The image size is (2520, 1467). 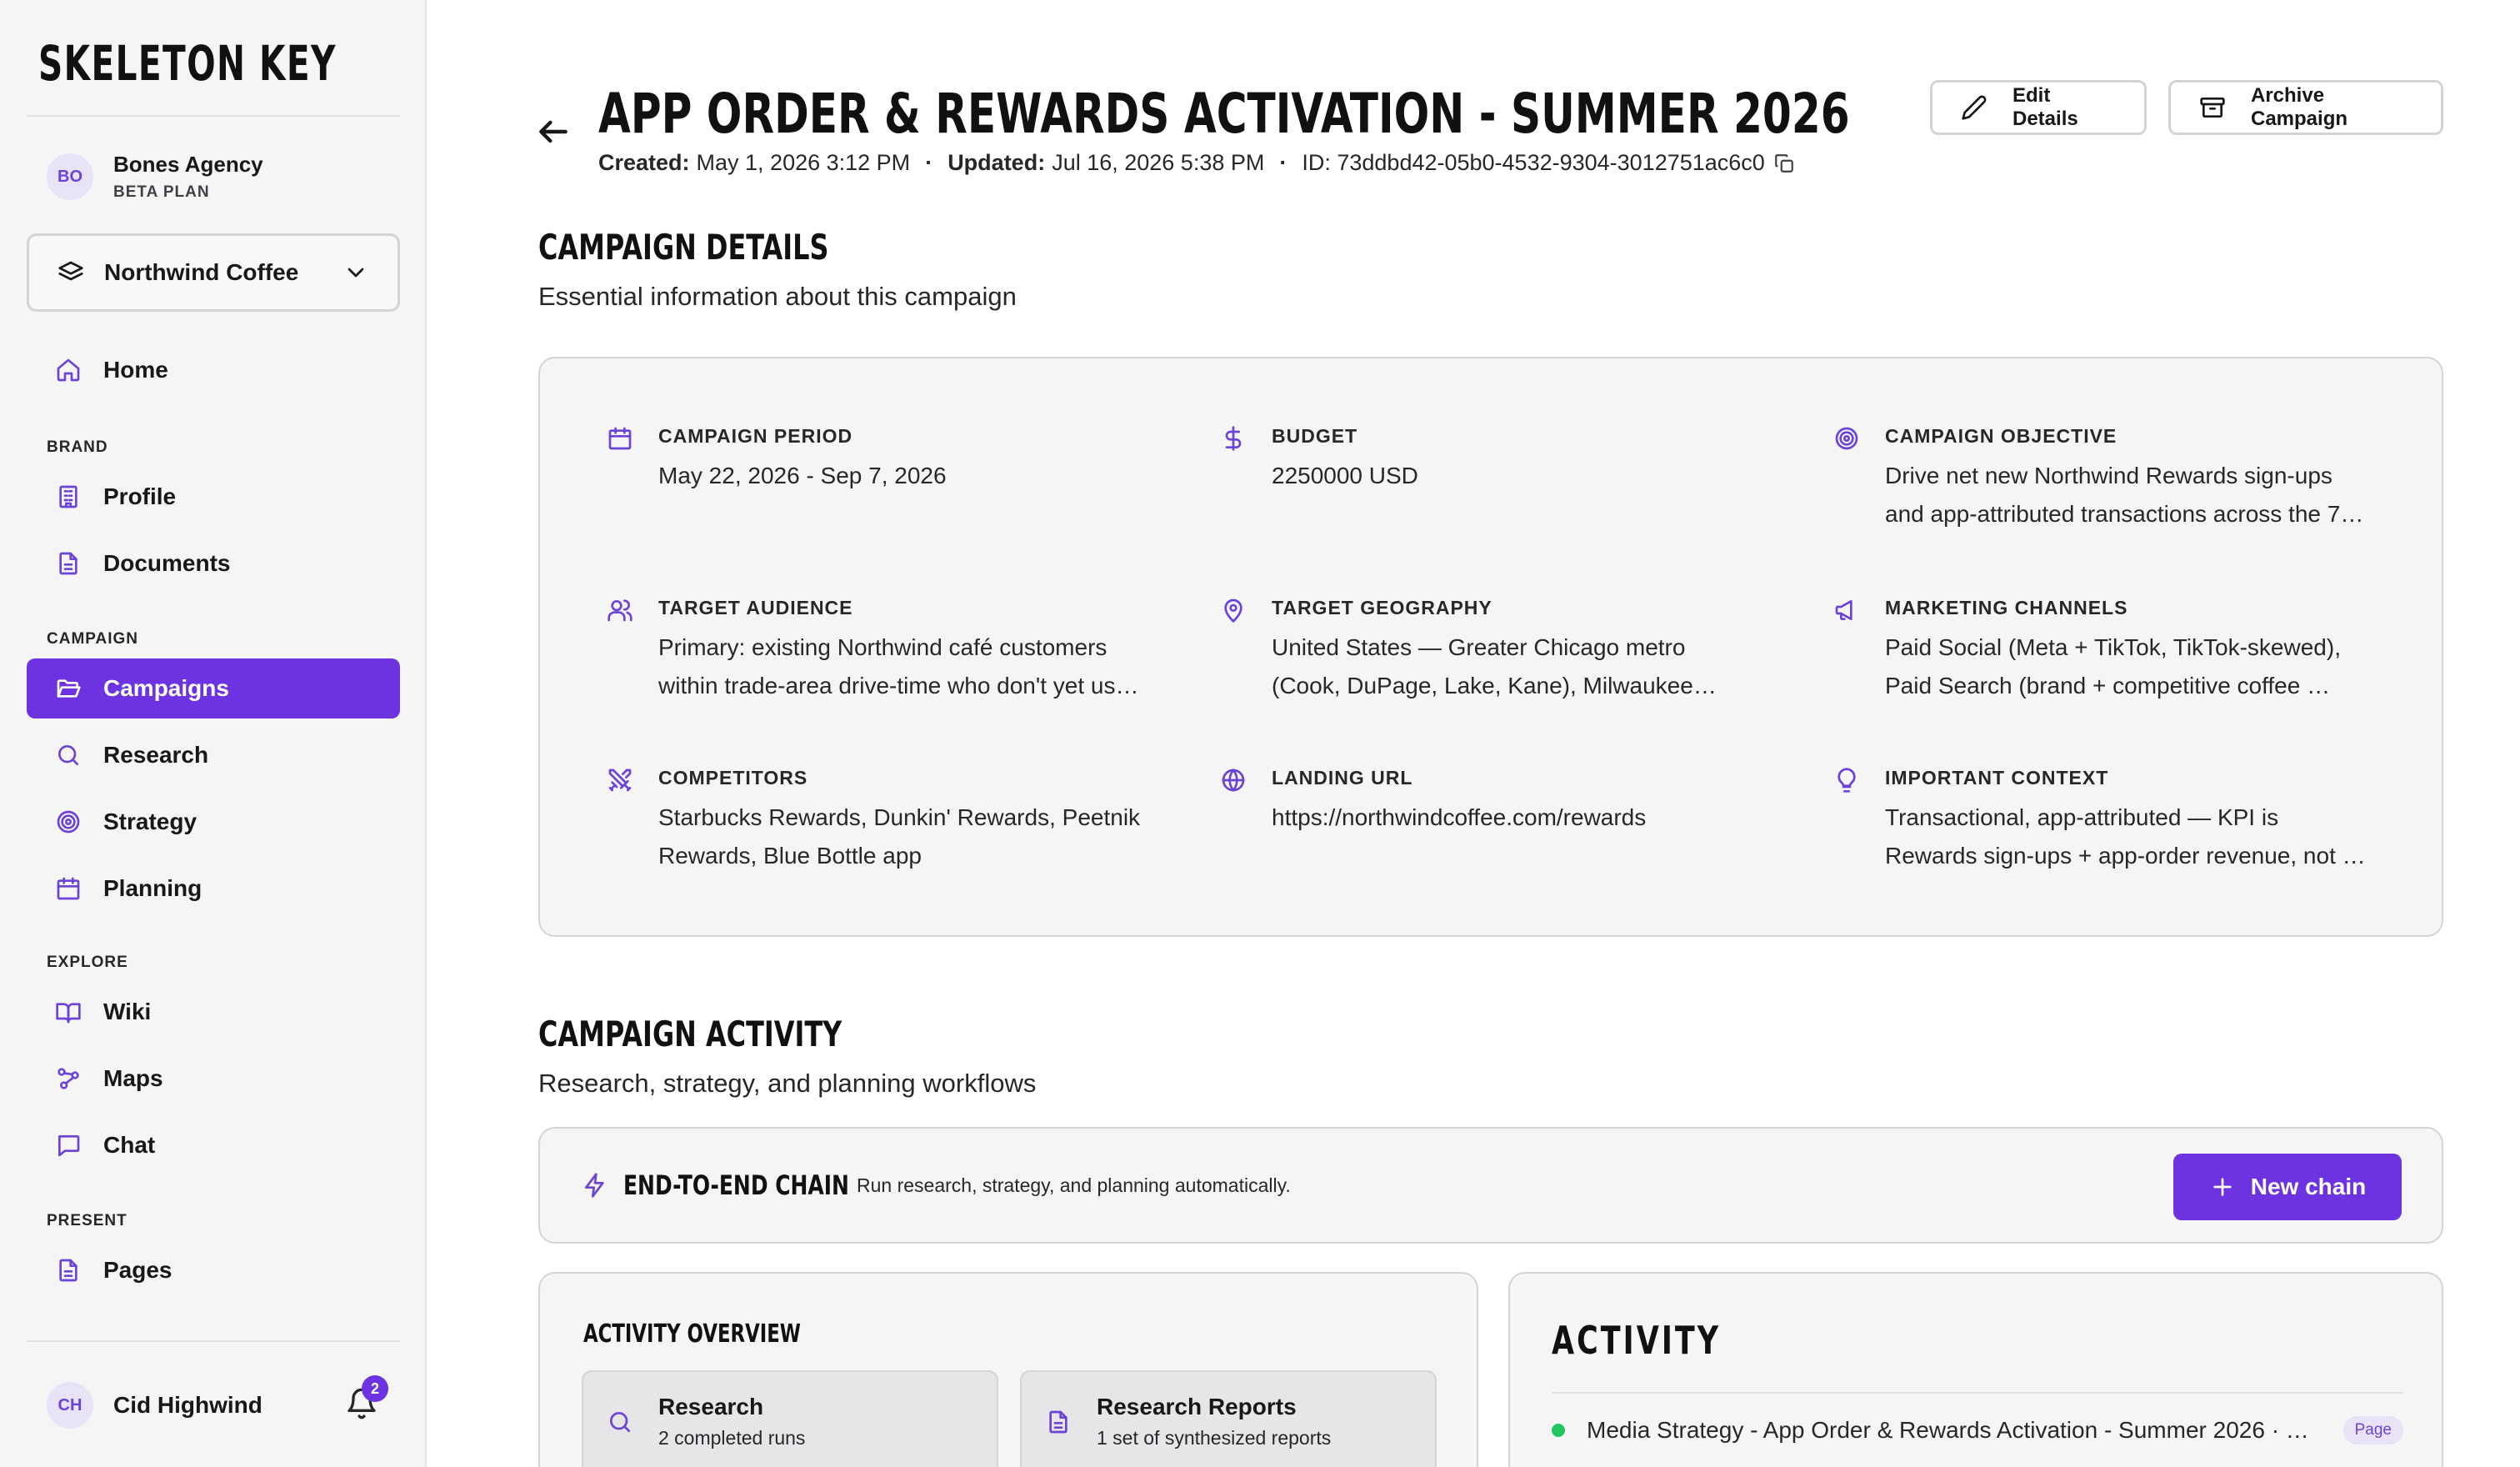 What do you see at coordinates (213, 1270) in the screenshot?
I see `sidebar-item-pages: Pages` at bounding box center [213, 1270].